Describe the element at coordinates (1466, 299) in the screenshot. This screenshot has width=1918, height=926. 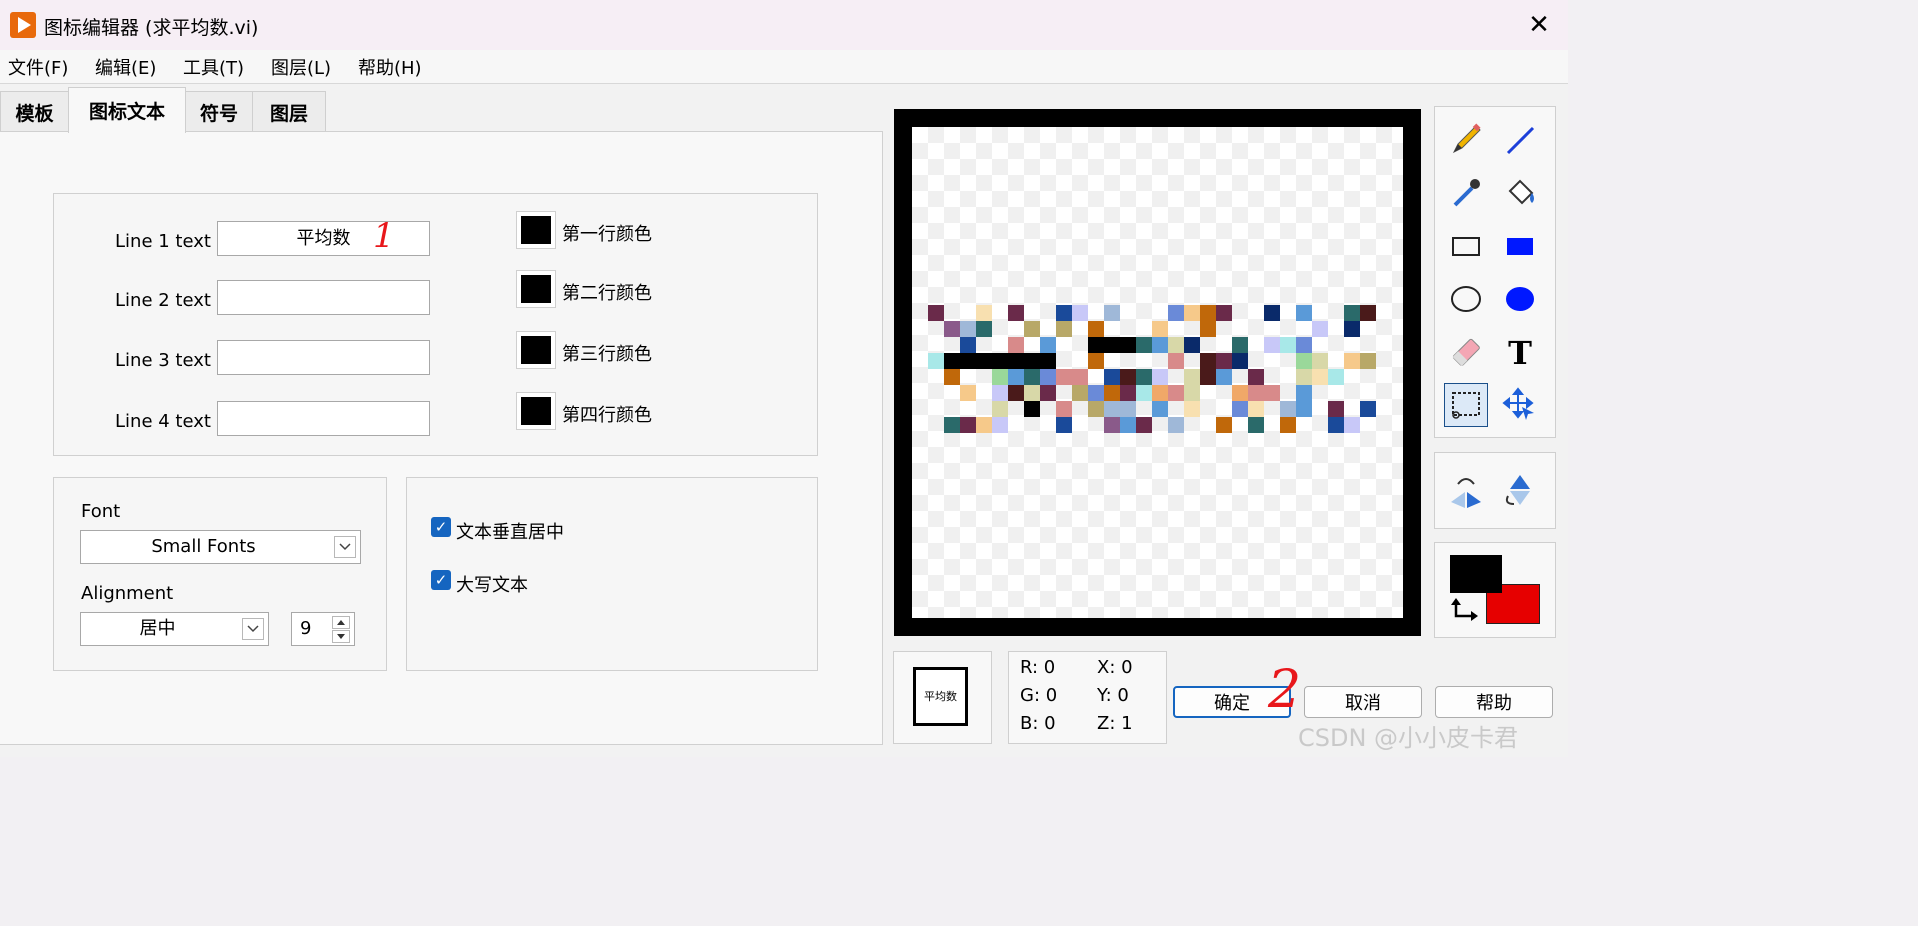
I see `ellipse-icon` at that location.